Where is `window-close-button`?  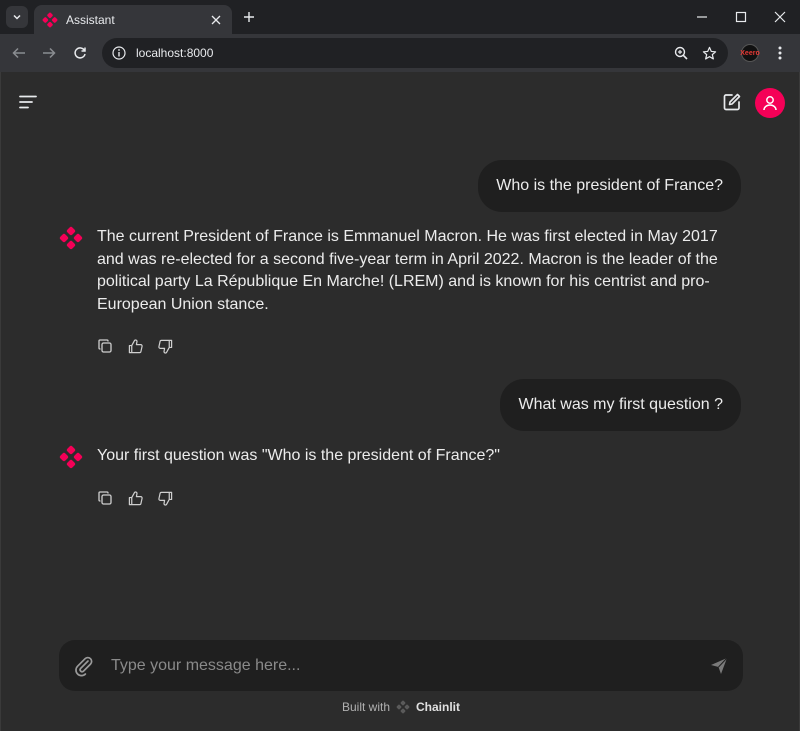 window-close-button is located at coordinates (780, 17).